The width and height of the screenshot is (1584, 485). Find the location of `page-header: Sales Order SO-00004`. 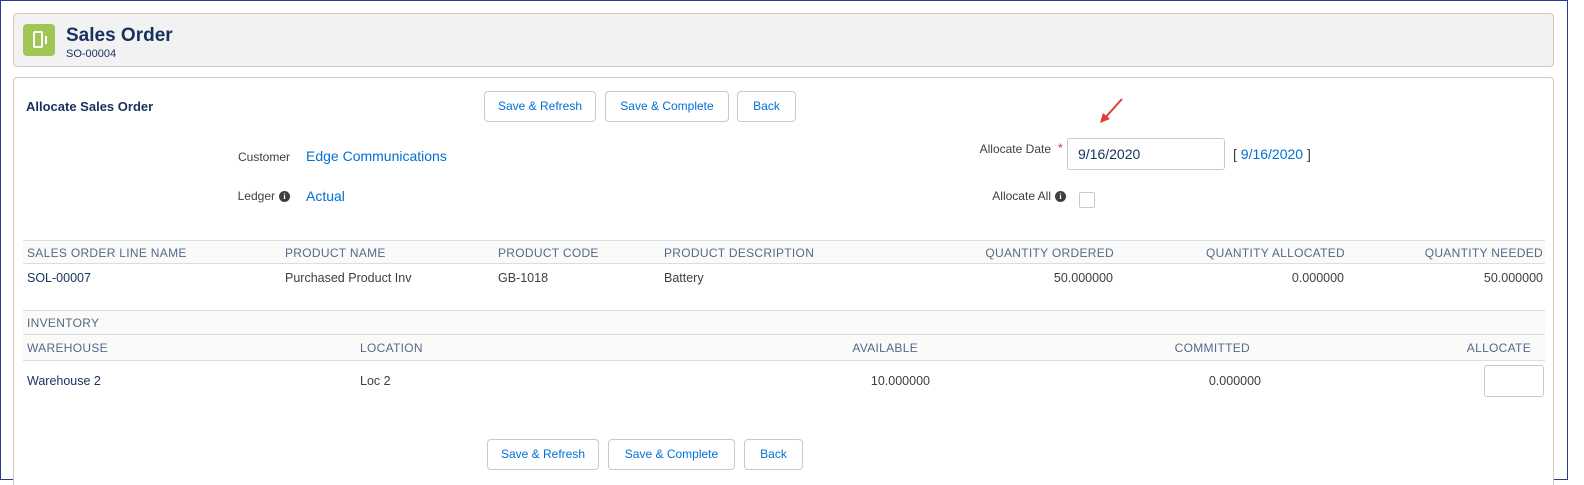

page-header: Sales Order SO-00004 is located at coordinates (783, 40).